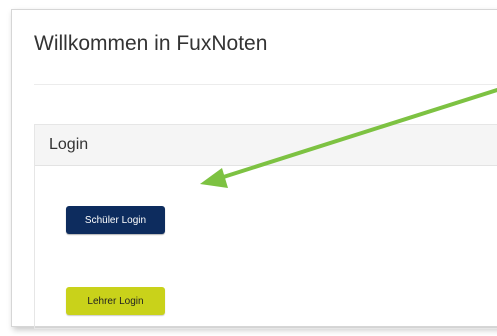 This screenshot has width=497, height=336. Describe the element at coordinates (151, 43) in the screenshot. I see `page-title: Willkommen in FuxNoten` at that location.